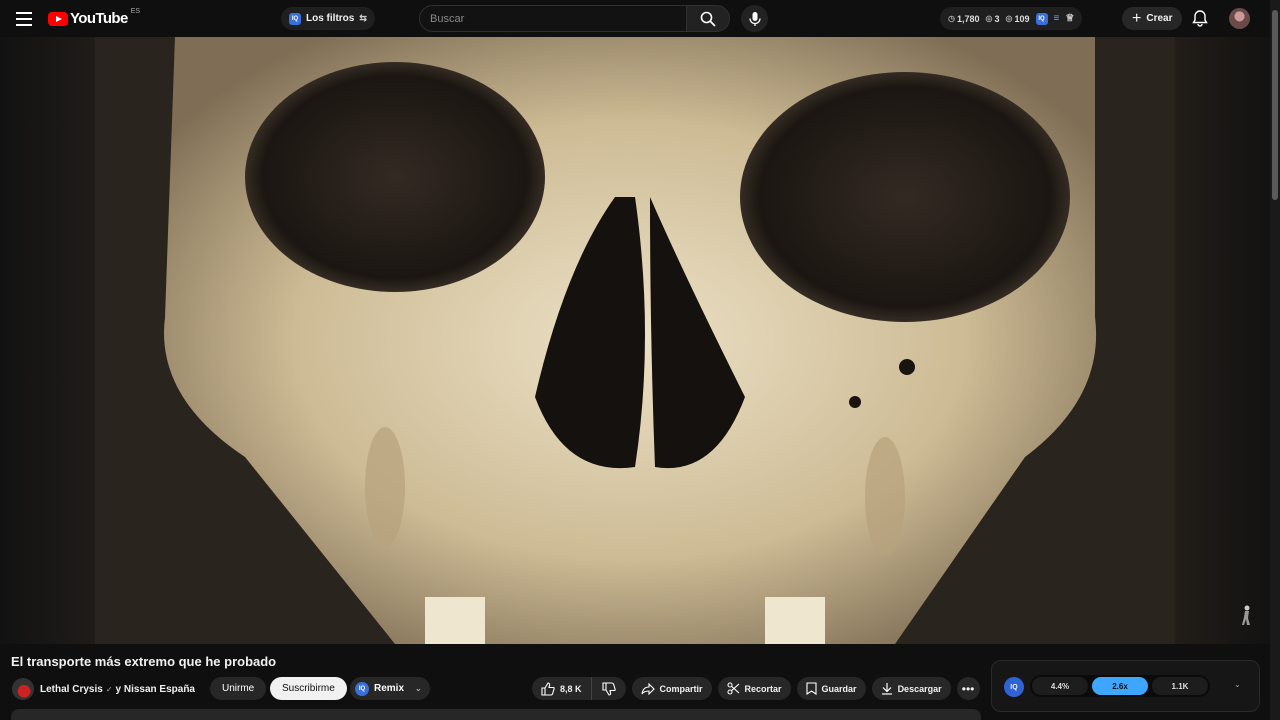 This screenshot has width=1280, height=720. I want to click on search-button, so click(708, 18).